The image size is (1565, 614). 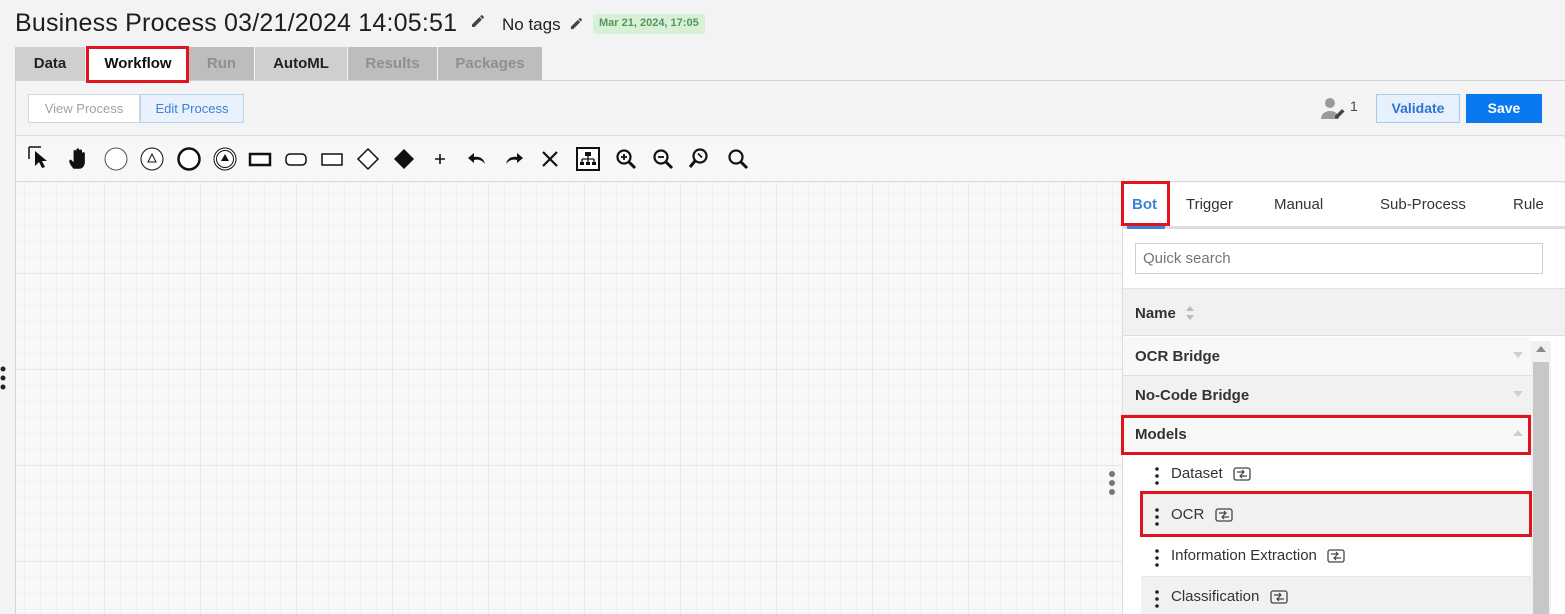 What do you see at coordinates (550, 159) in the screenshot?
I see `delete-icon` at bounding box center [550, 159].